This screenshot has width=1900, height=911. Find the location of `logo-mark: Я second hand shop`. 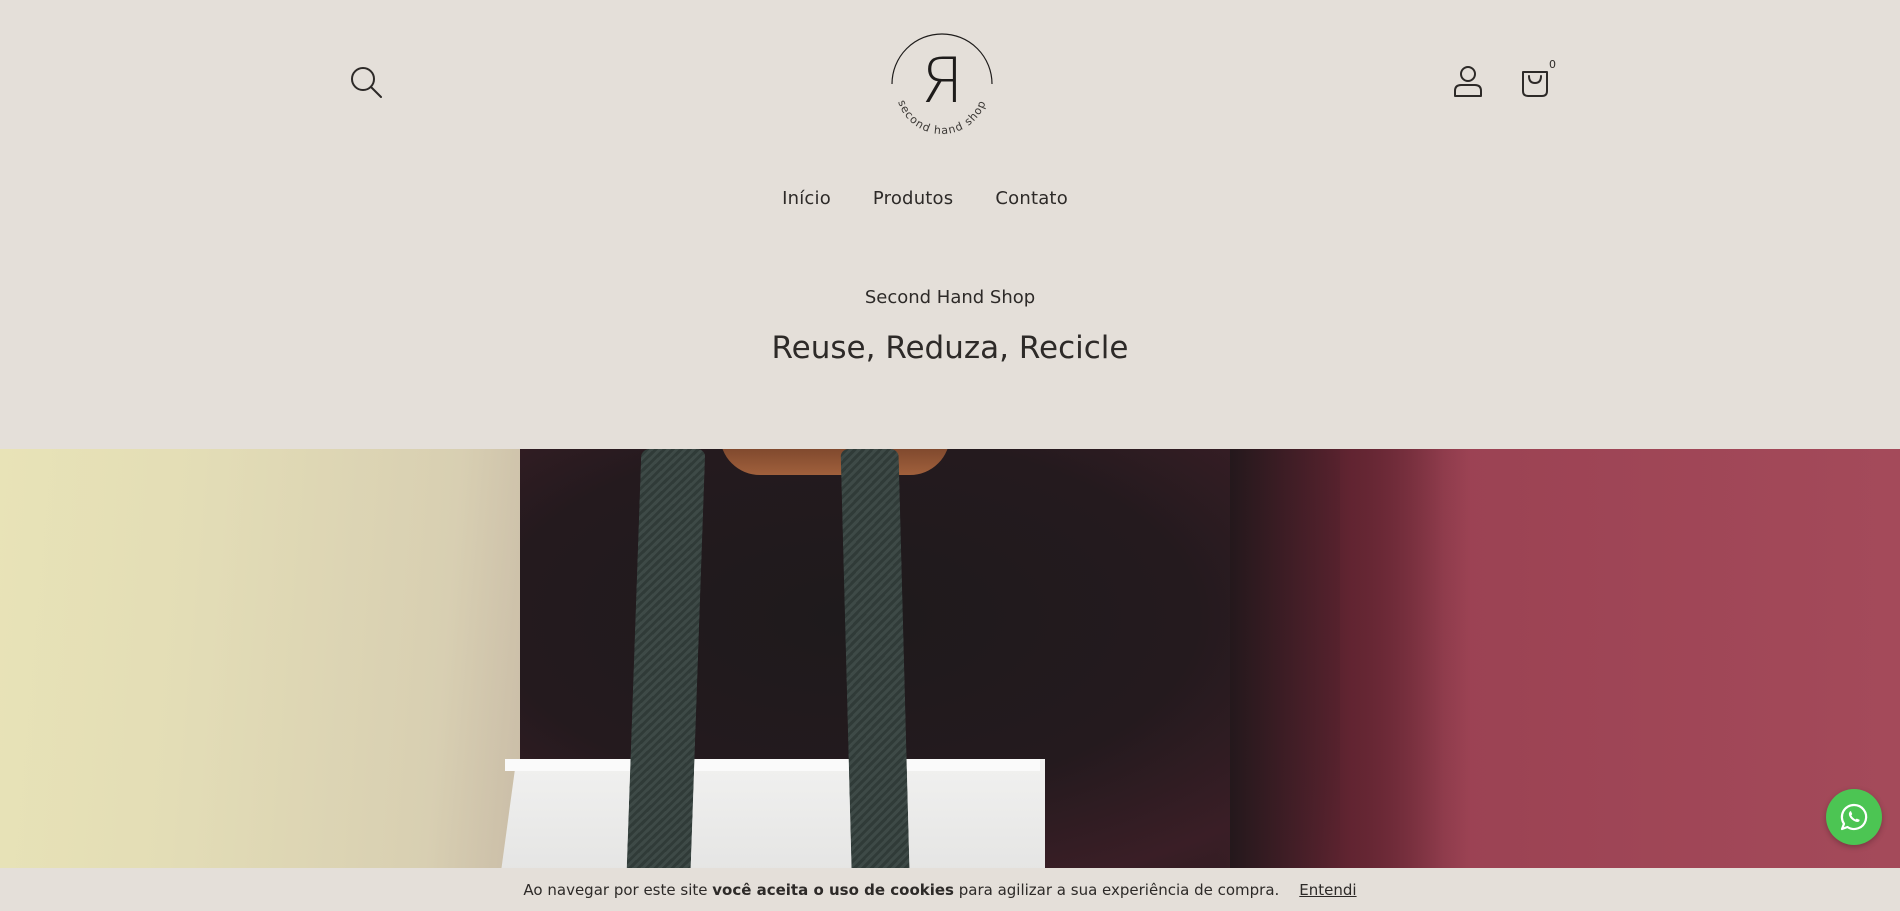

logo-mark: Я second hand shop is located at coordinates (942, 85).